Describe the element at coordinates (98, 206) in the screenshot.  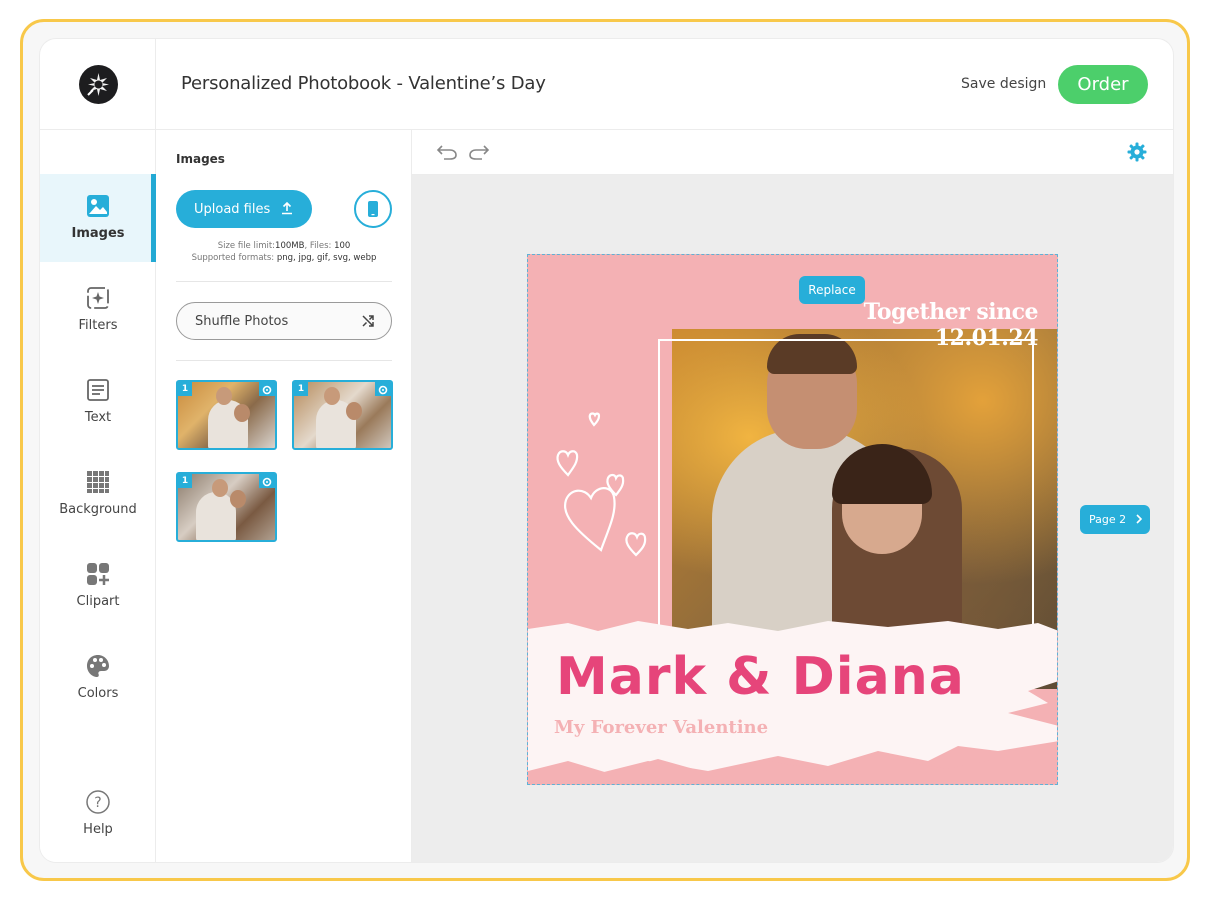
I see `image-icon` at that location.